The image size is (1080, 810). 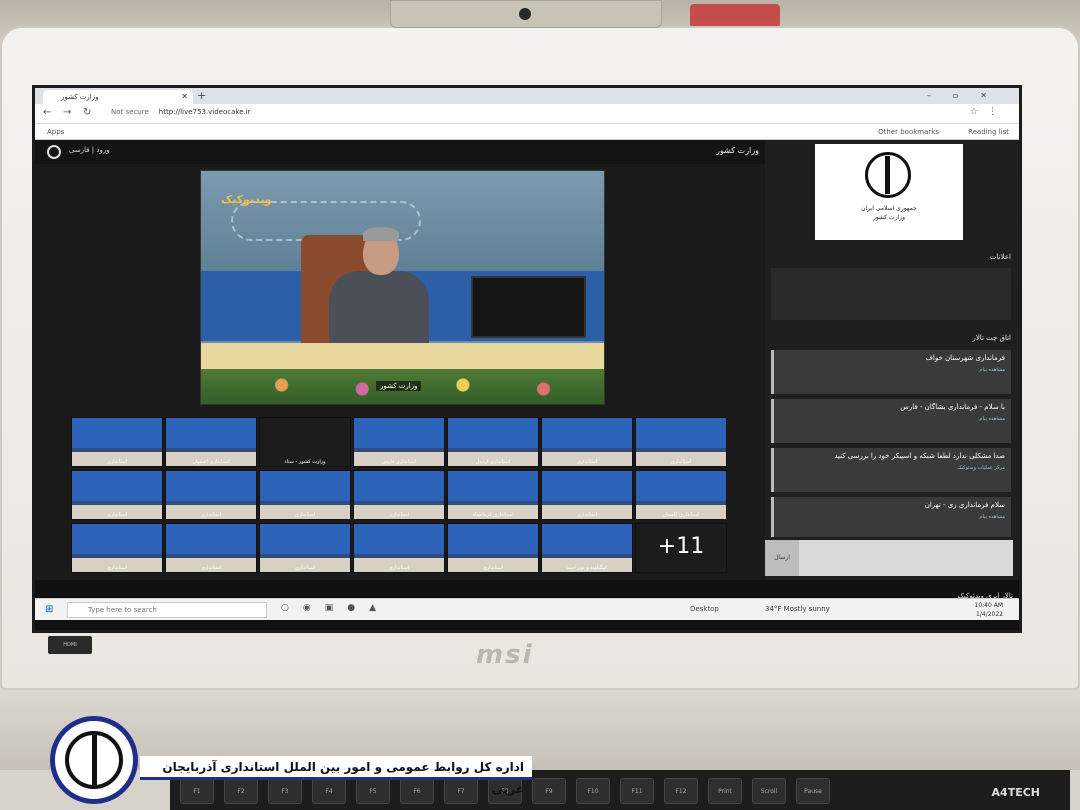 What do you see at coordinates (681, 791) in the screenshot?
I see `keyboard-key: F12` at bounding box center [681, 791].